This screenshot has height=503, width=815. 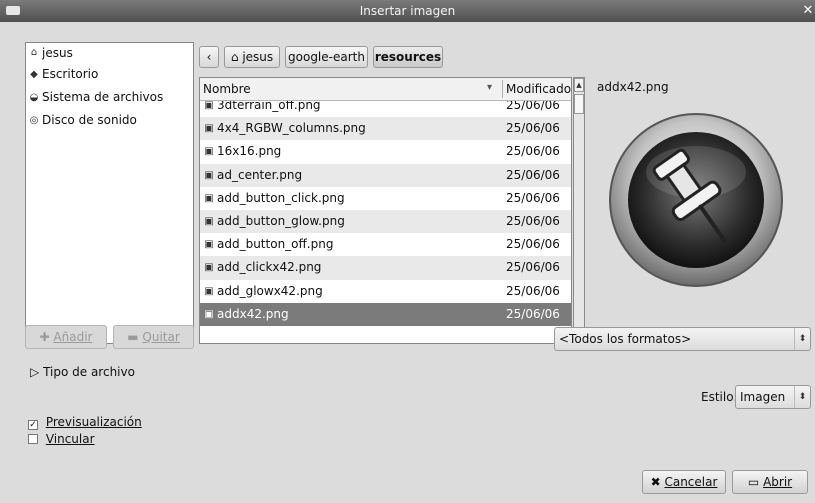 I want to click on scroll-thumb, so click(x=579, y=104).